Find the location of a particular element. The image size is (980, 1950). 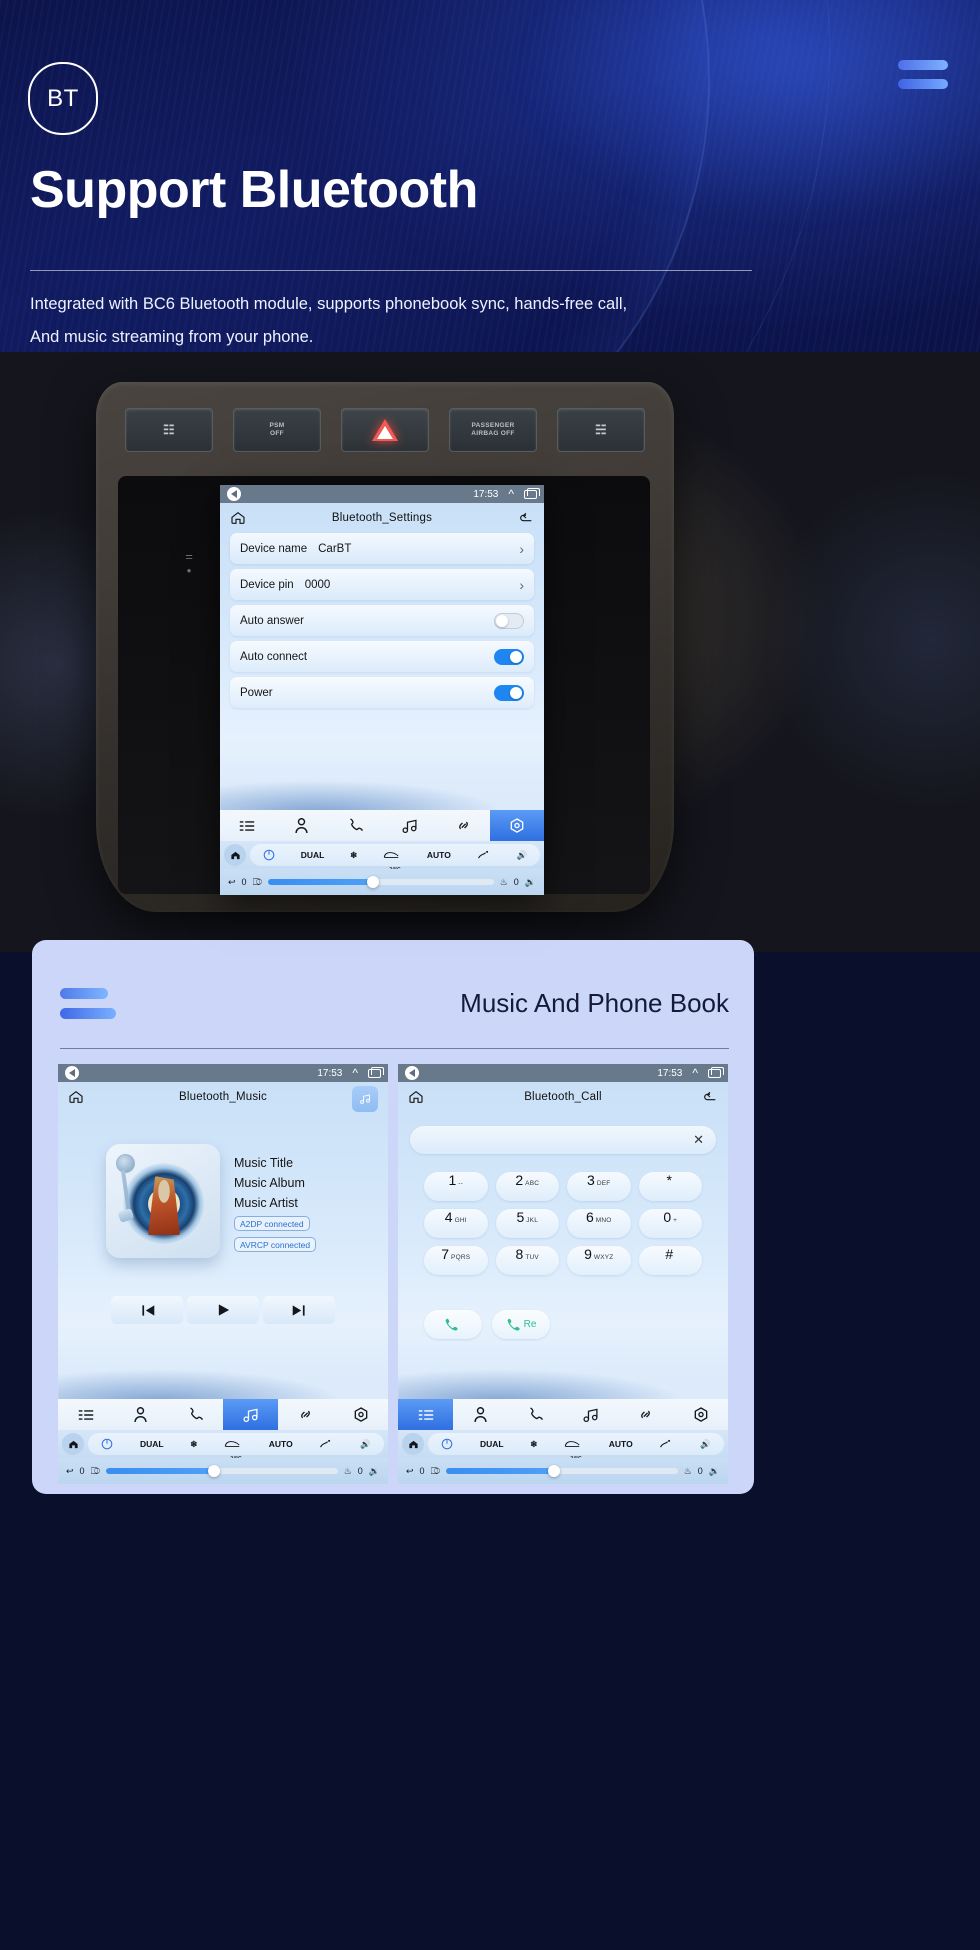

table-row: Power is located at coordinates (382, 692).